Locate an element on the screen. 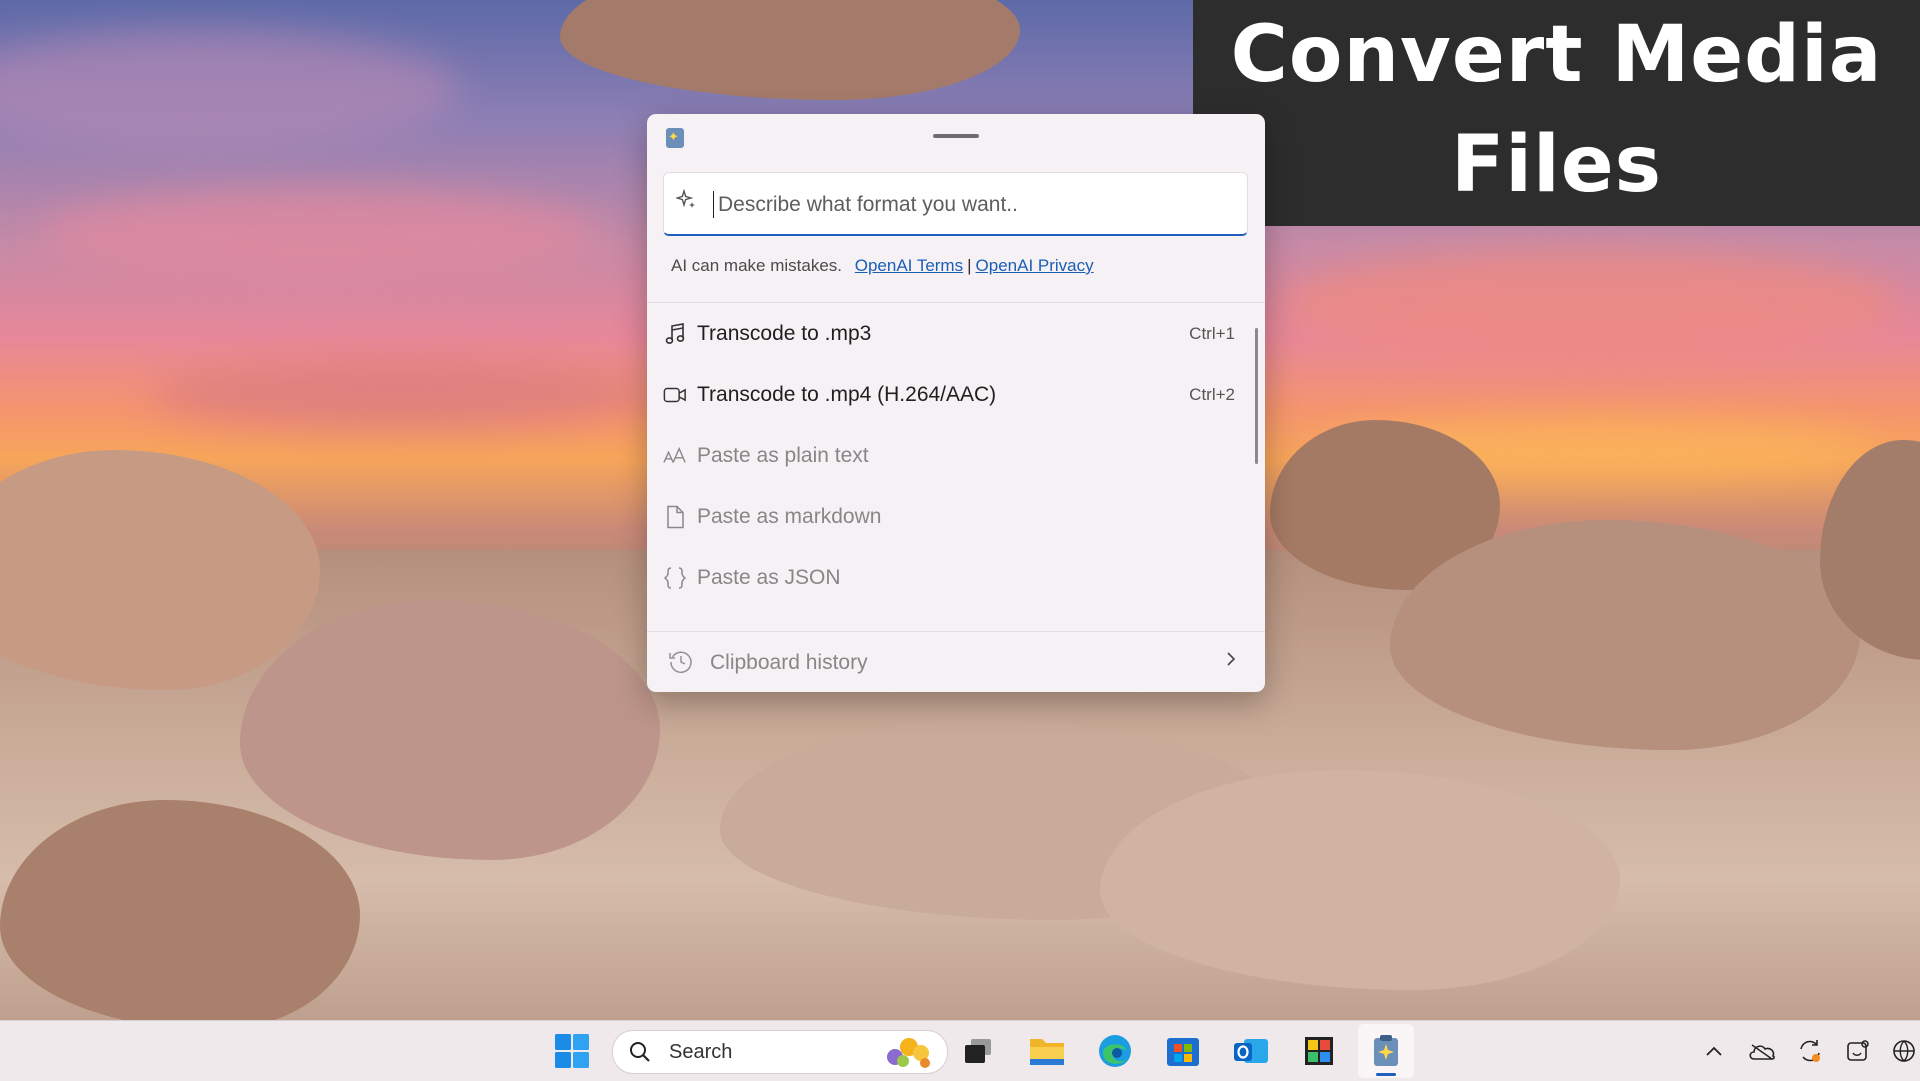  title-bar is located at coordinates (956, 142).